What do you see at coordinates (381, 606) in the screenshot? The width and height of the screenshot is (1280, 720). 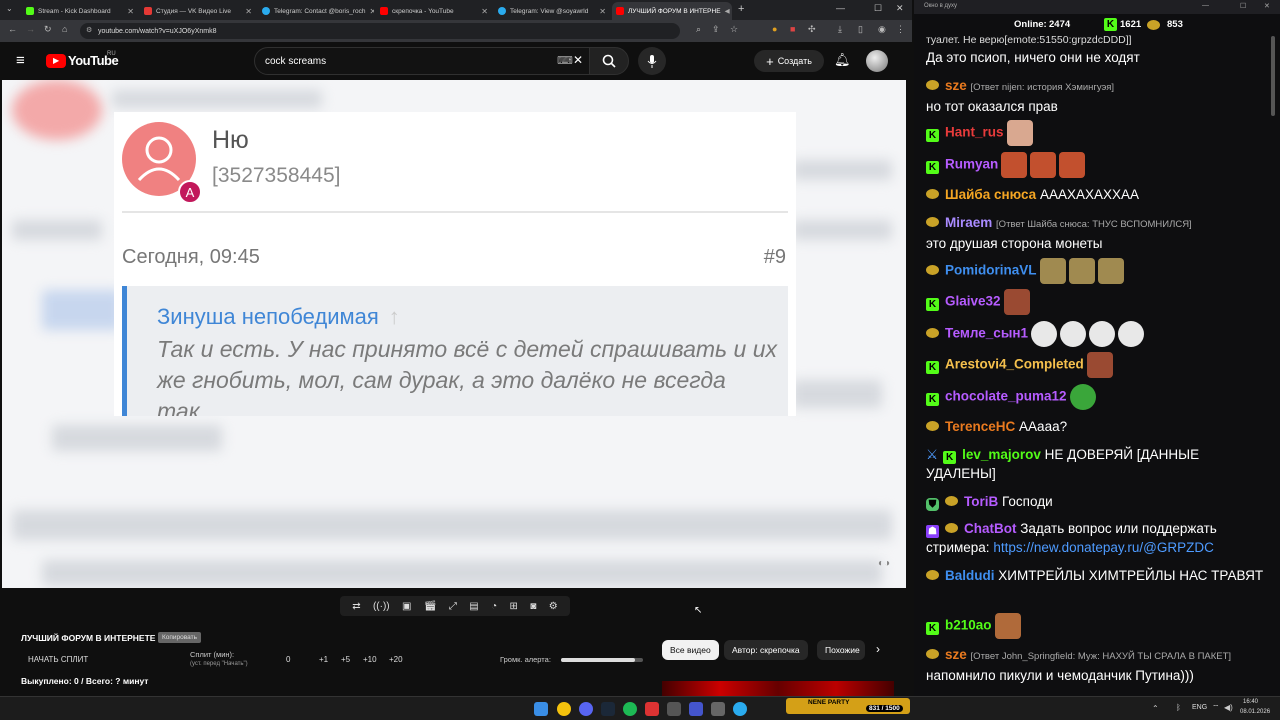 I see `broadcast-icon: ((·))` at bounding box center [381, 606].